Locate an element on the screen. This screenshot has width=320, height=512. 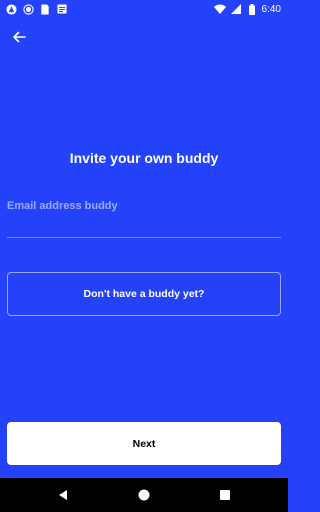
next-button: Next is located at coordinates (144, 443).